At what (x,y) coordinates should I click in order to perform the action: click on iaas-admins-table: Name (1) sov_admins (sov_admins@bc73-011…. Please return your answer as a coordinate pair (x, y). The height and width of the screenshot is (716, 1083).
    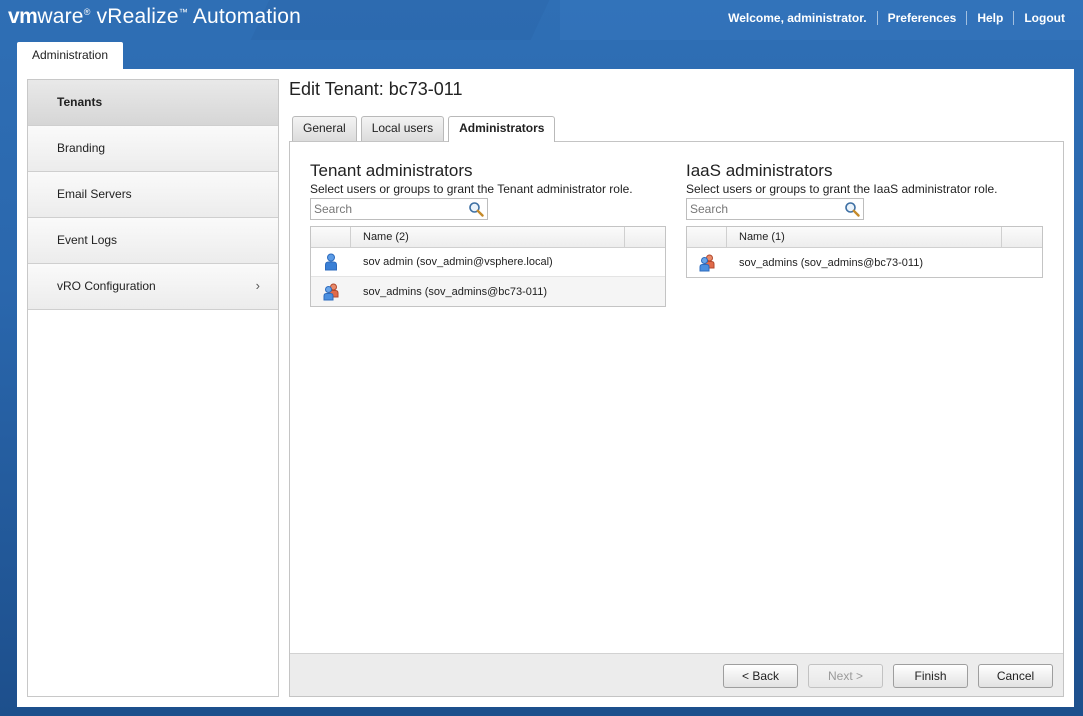
    Looking at the image, I should click on (864, 252).